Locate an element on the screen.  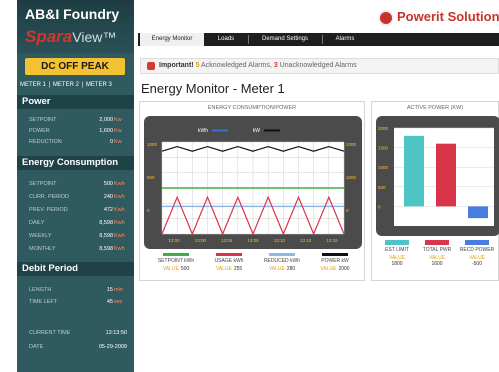
bar-recd-power is located at coordinates (478, 212).